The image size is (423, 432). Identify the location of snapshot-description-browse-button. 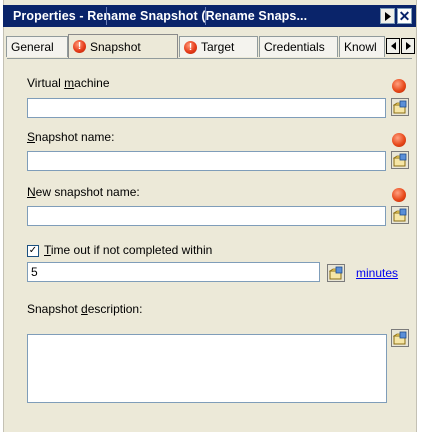
(400, 338).